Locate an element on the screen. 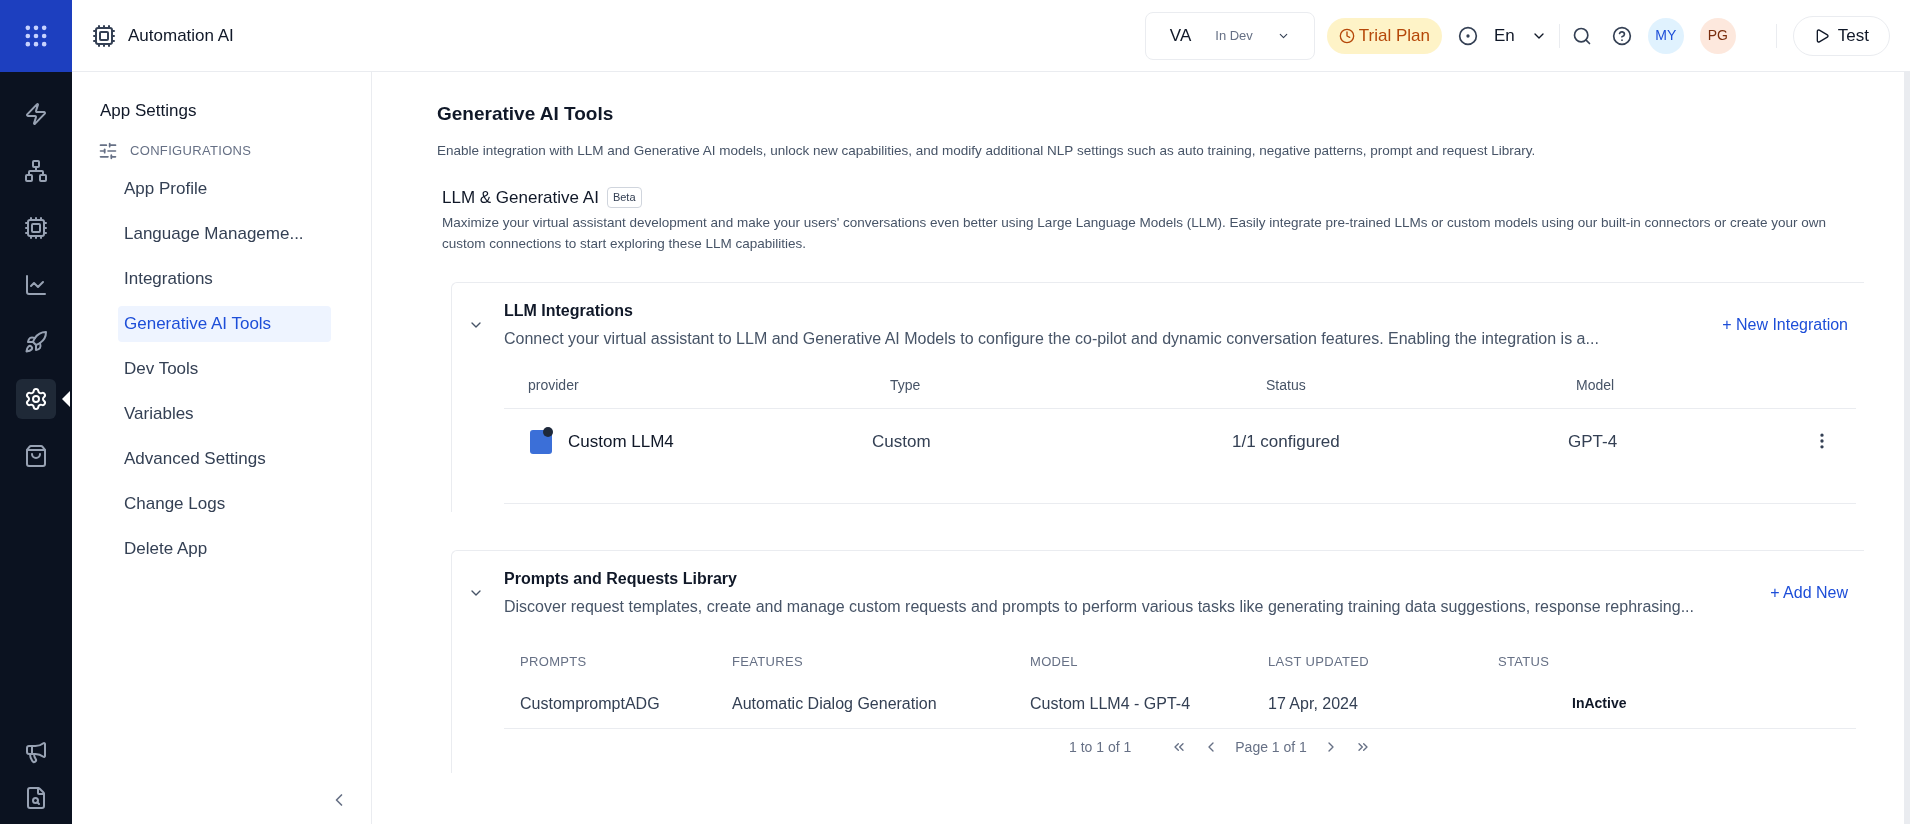  column-header: Type is located at coordinates (905, 386).